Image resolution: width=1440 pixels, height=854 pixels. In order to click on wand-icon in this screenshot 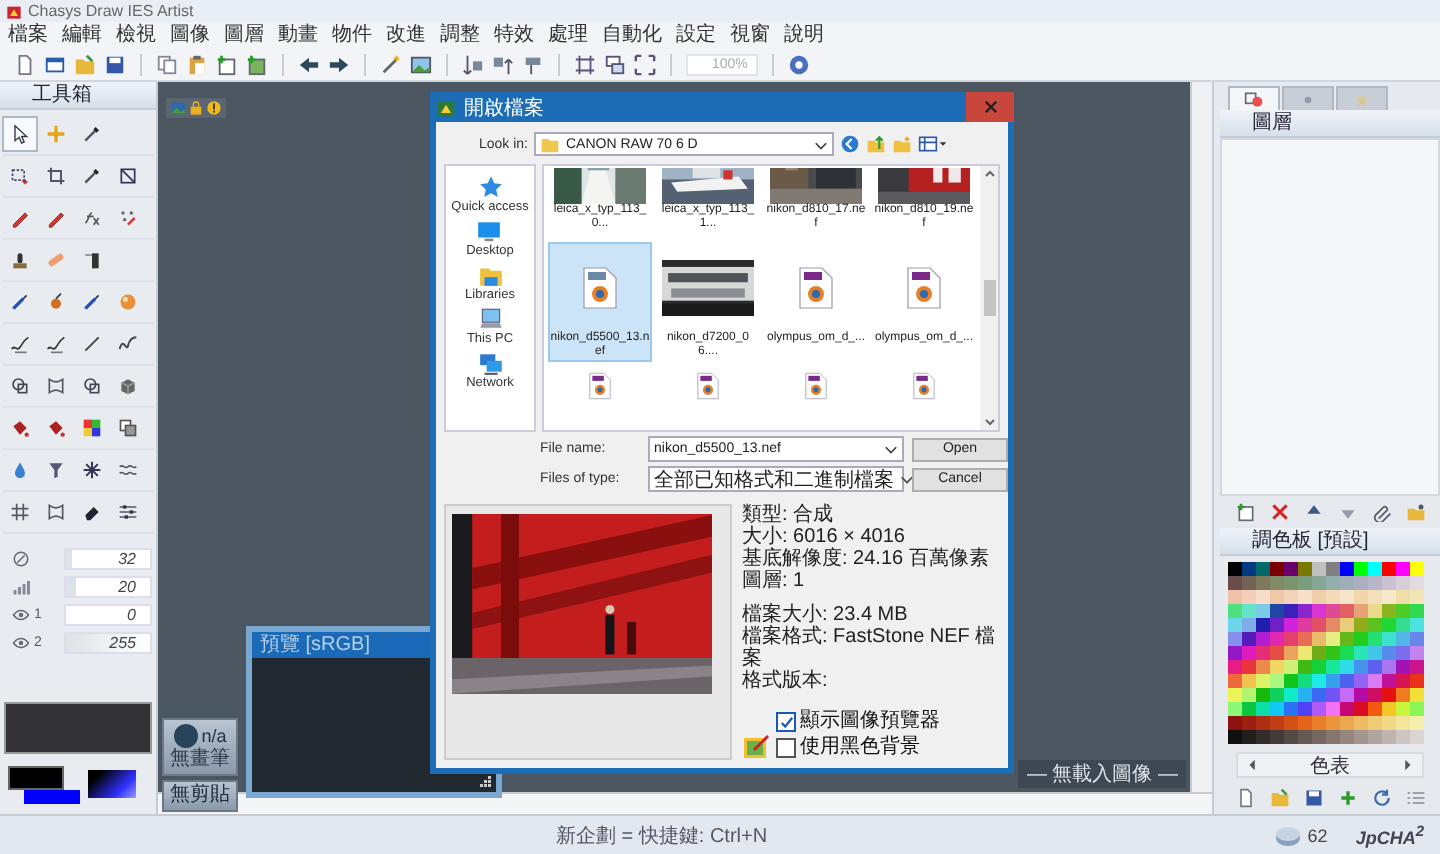, I will do `click(391, 64)`.